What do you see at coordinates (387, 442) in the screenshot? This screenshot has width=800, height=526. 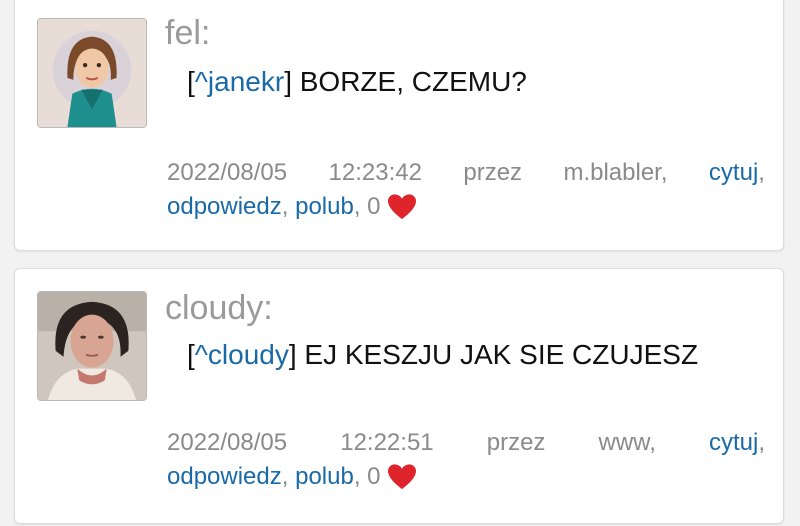 I see `post-time: 12:22:51` at bounding box center [387, 442].